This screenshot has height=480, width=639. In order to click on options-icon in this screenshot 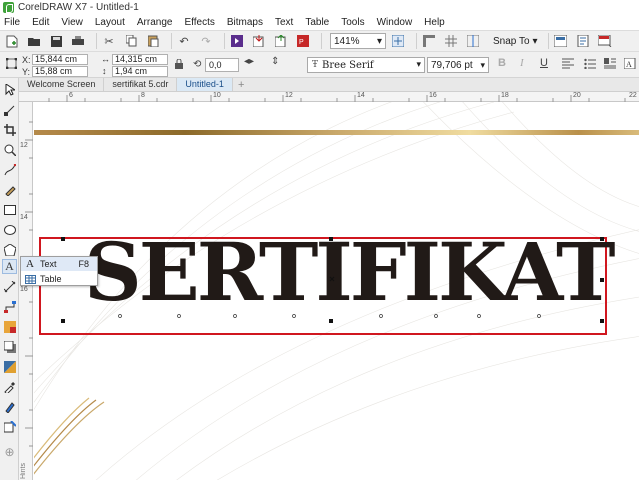, I will do `click(561, 41)`.